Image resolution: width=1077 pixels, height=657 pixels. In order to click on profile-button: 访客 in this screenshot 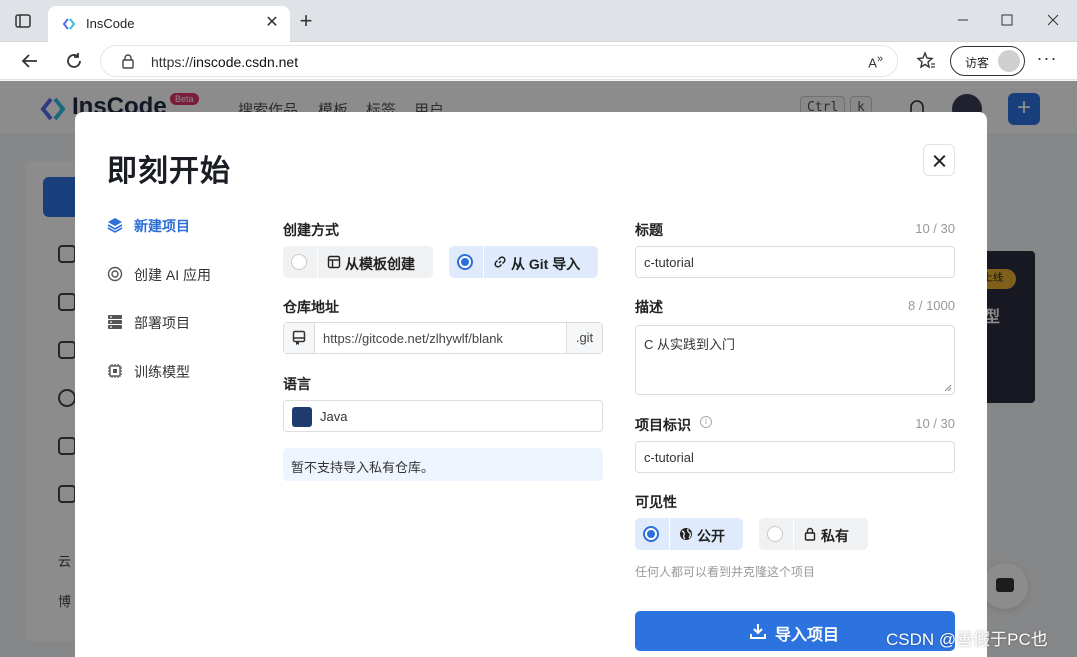, I will do `click(987, 61)`.